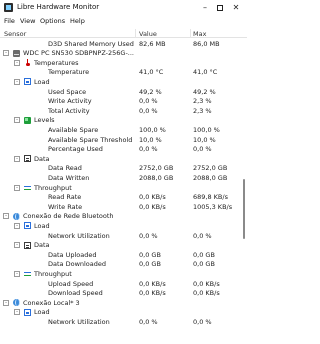 The height and width of the screenshot is (344, 320). Describe the element at coordinates (120, 264) in the screenshot. I see `sensor-row: Data Downloaded 0,0 GB 0,0 GB` at that location.